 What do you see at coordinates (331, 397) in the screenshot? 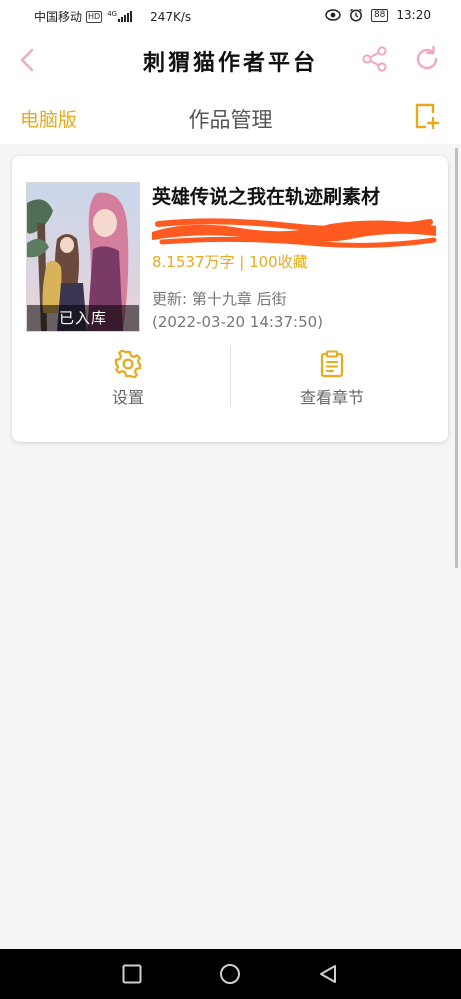
I see `view-chapters-label: 查看章节` at bounding box center [331, 397].